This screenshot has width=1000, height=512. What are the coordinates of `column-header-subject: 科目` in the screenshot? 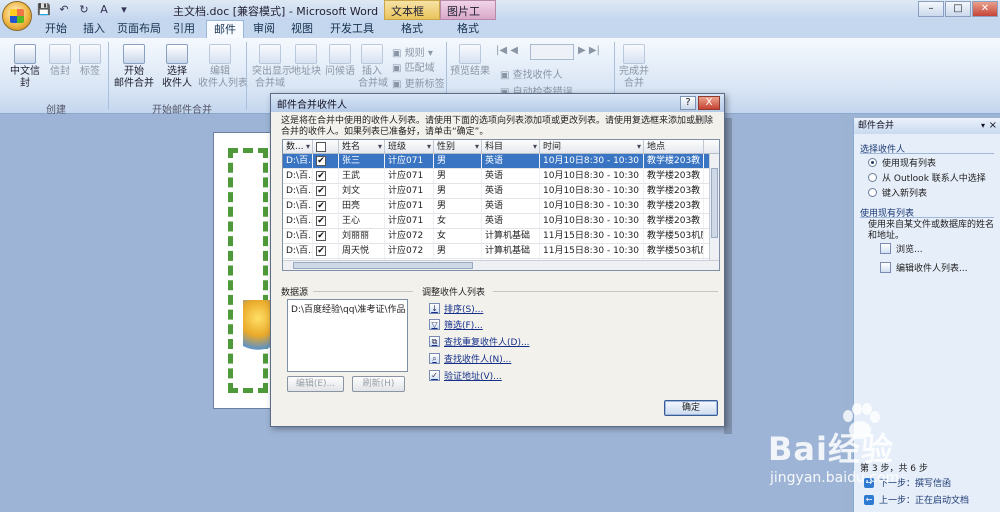 It's located at (511, 146).